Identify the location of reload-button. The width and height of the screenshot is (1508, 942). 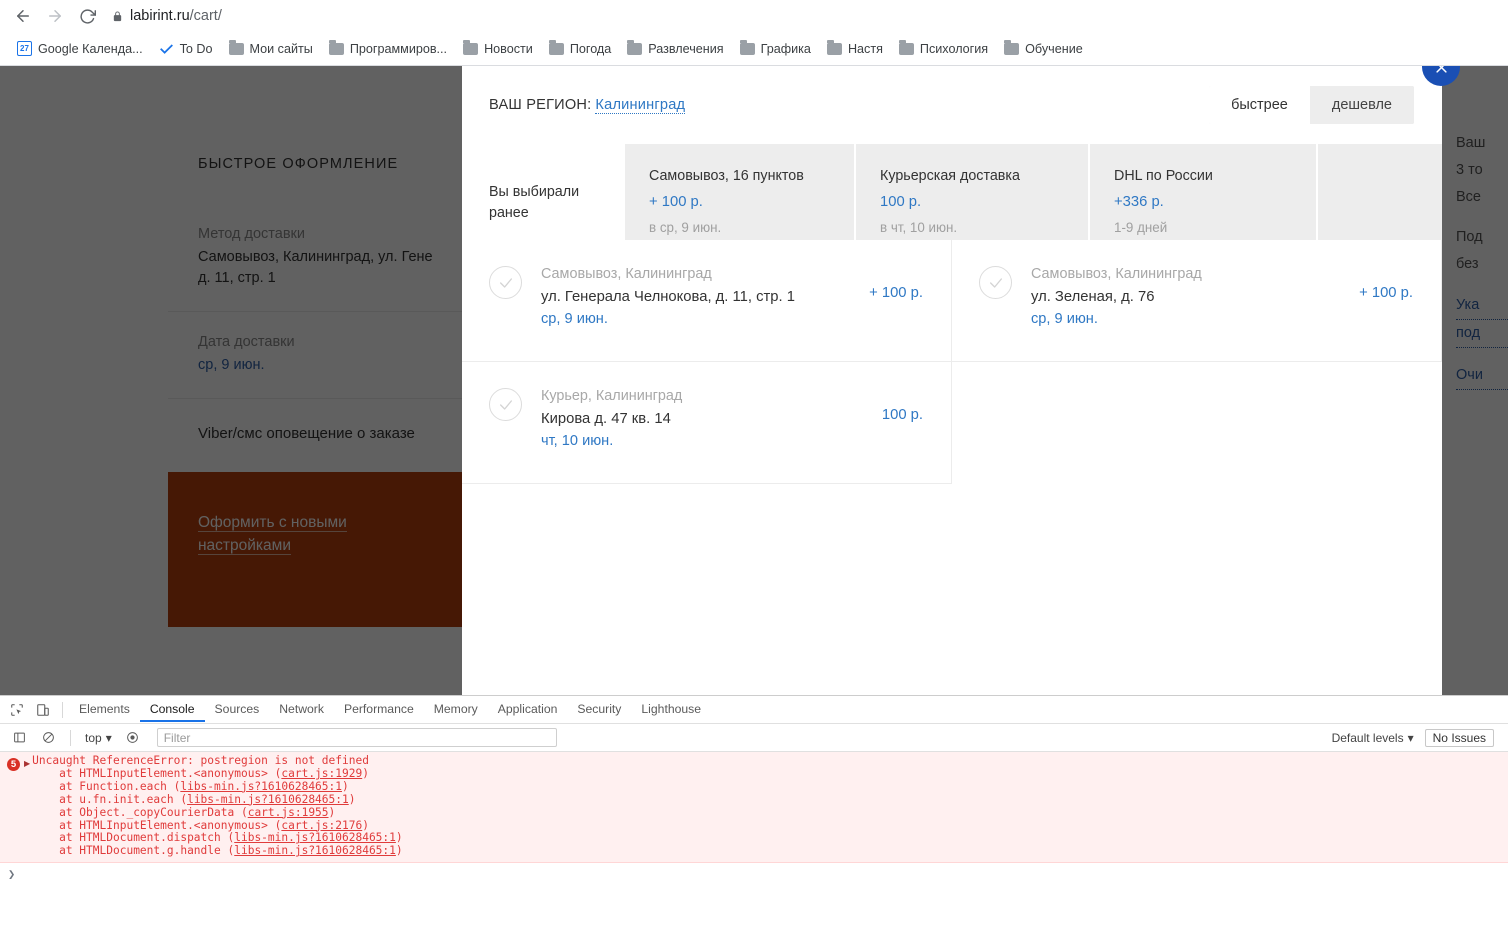
(87, 16).